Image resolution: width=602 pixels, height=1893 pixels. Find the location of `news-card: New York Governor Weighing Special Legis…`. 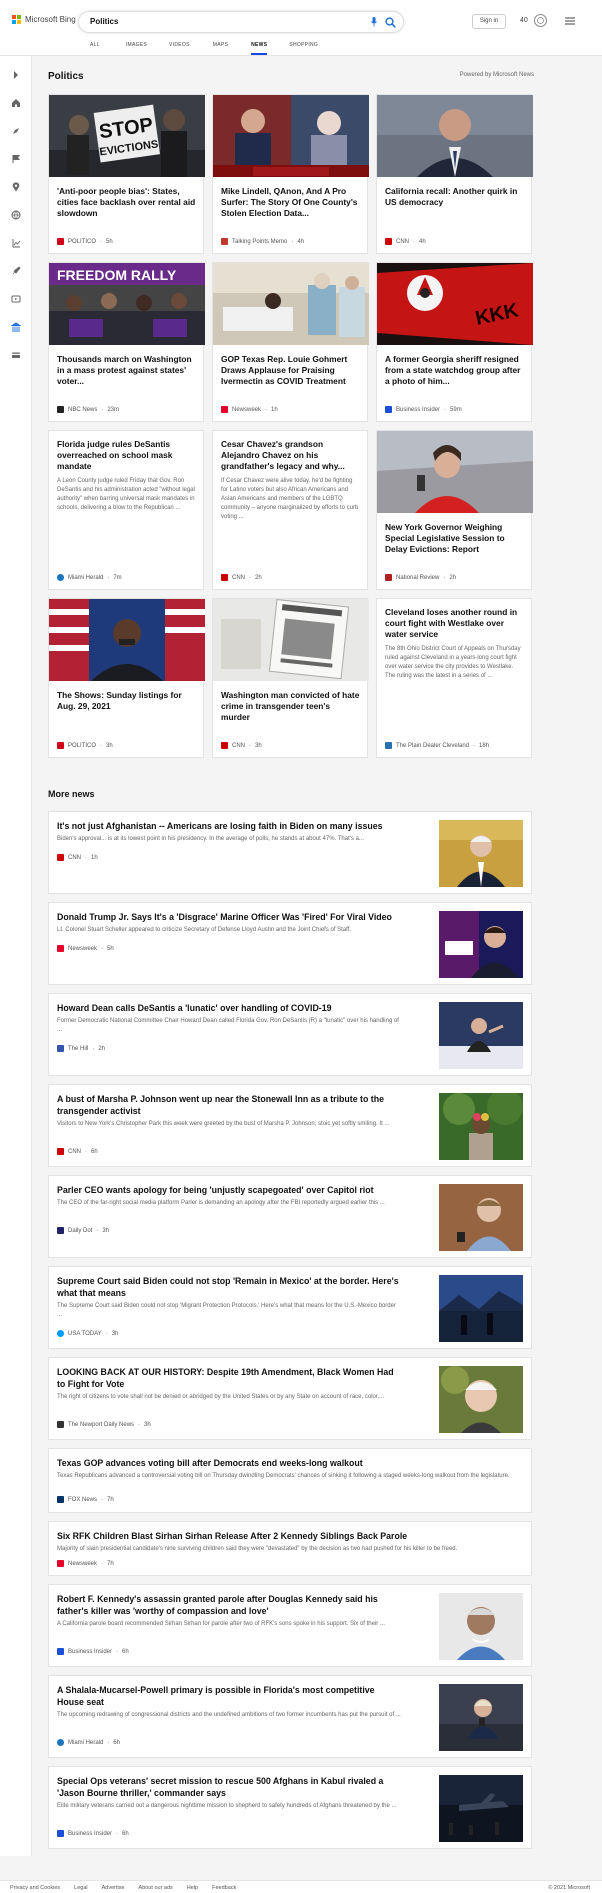

news-card: New York Governor Weighing Special Legis… is located at coordinates (454, 510).